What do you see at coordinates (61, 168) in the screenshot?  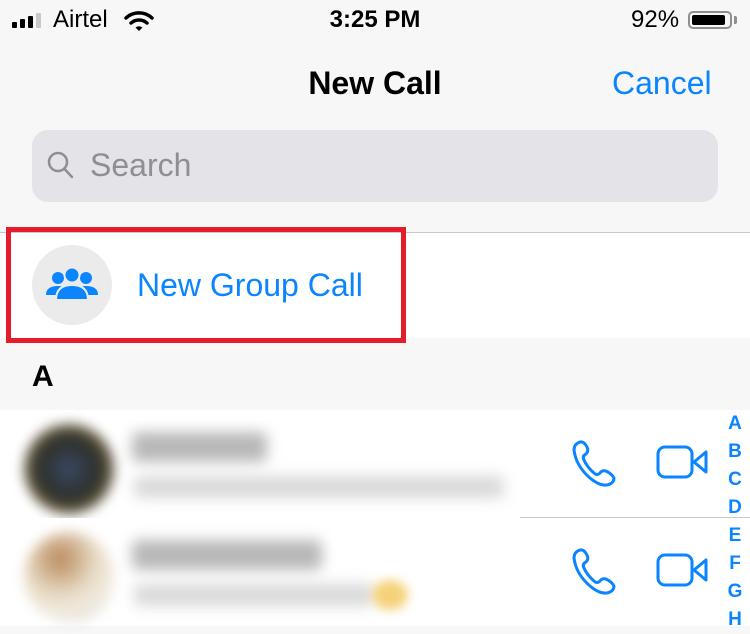 I see `search-icon` at bounding box center [61, 168].